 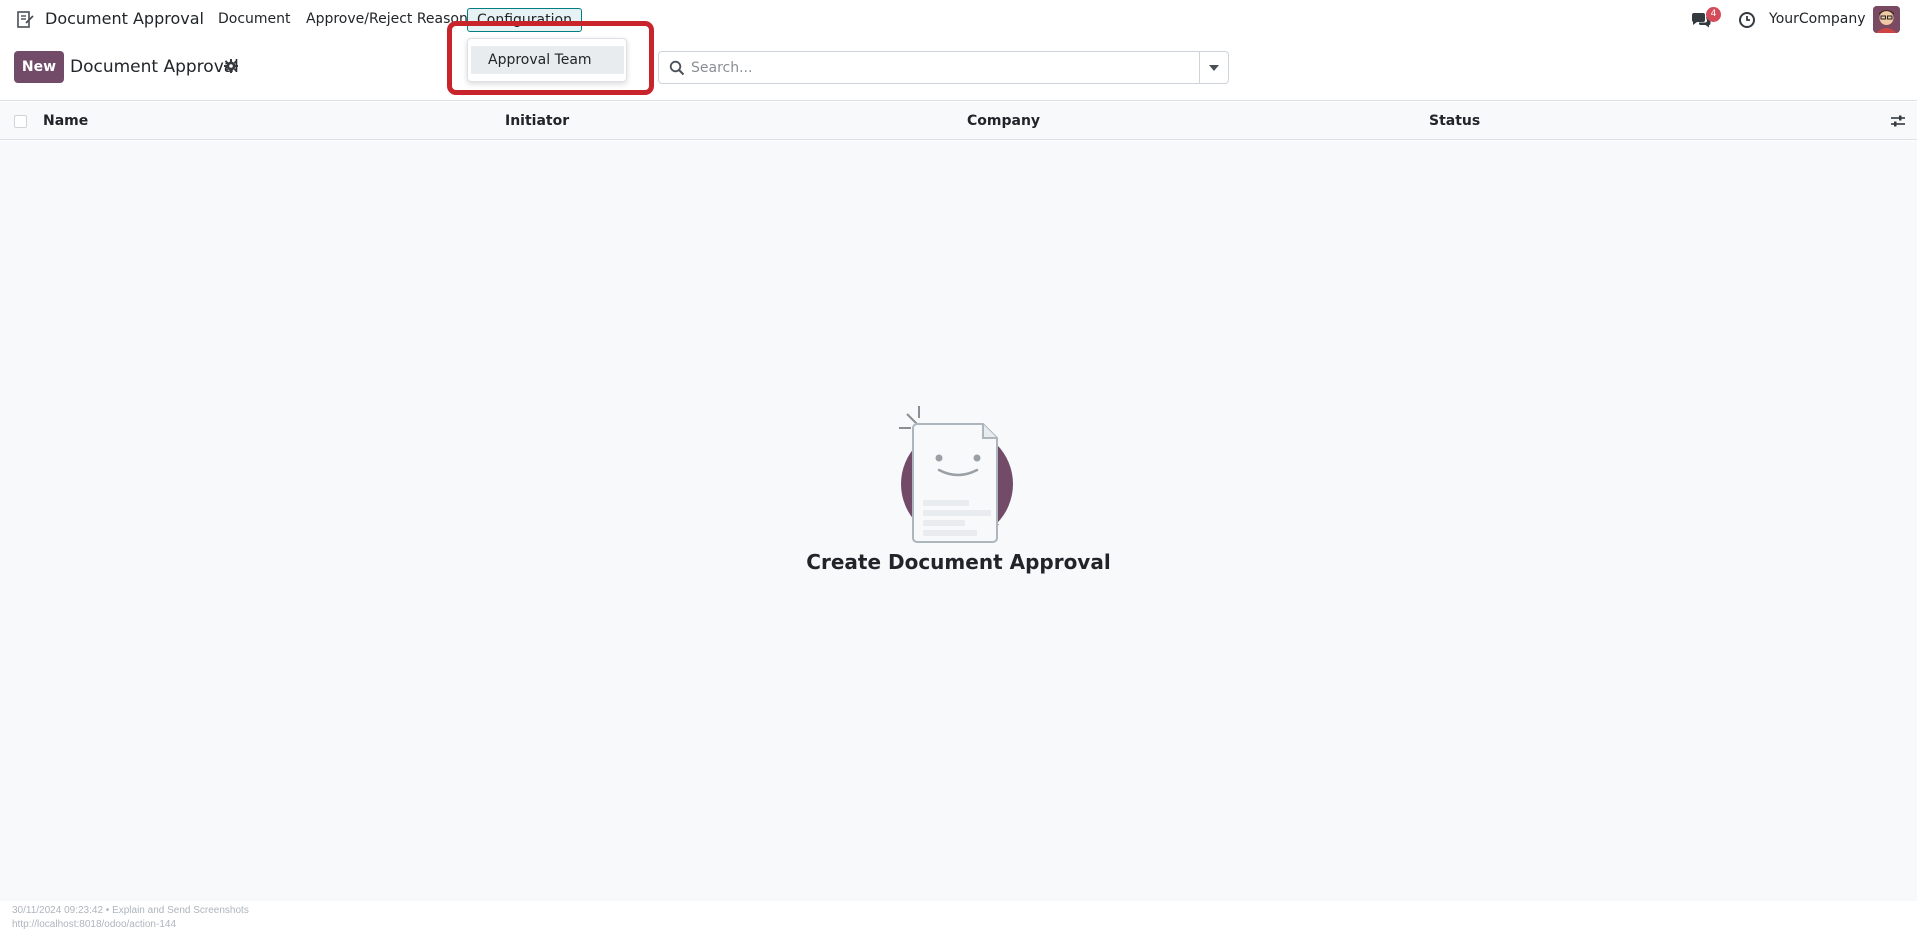 What do you see at coordinates (1898, 121) in the screenshot?
I see `settings-sliders-icon` at bounding box center [1898, 121].